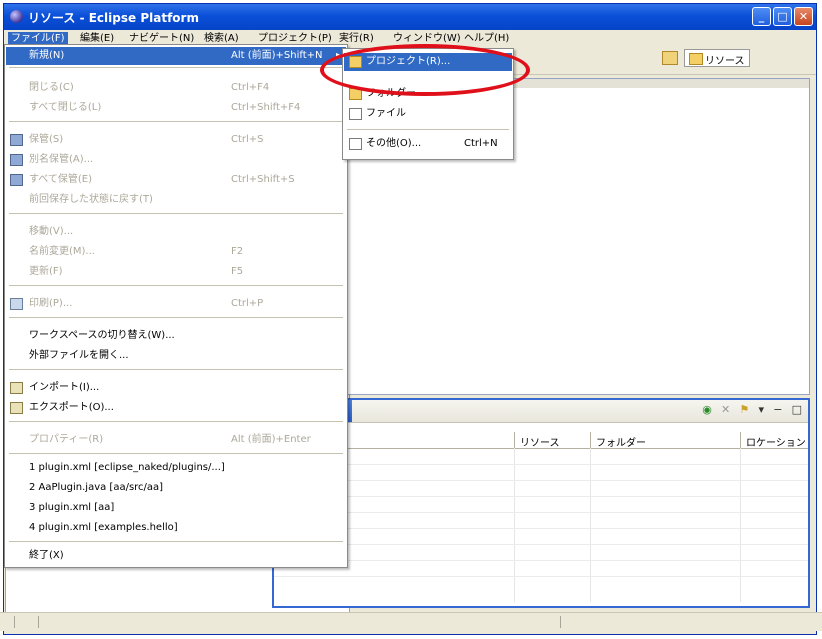 The width and height of the screenshot is (822, 639). I want to click on menu-item-properties: プロパティー(R) Alt (前面)+Enter, so click(176, 440).